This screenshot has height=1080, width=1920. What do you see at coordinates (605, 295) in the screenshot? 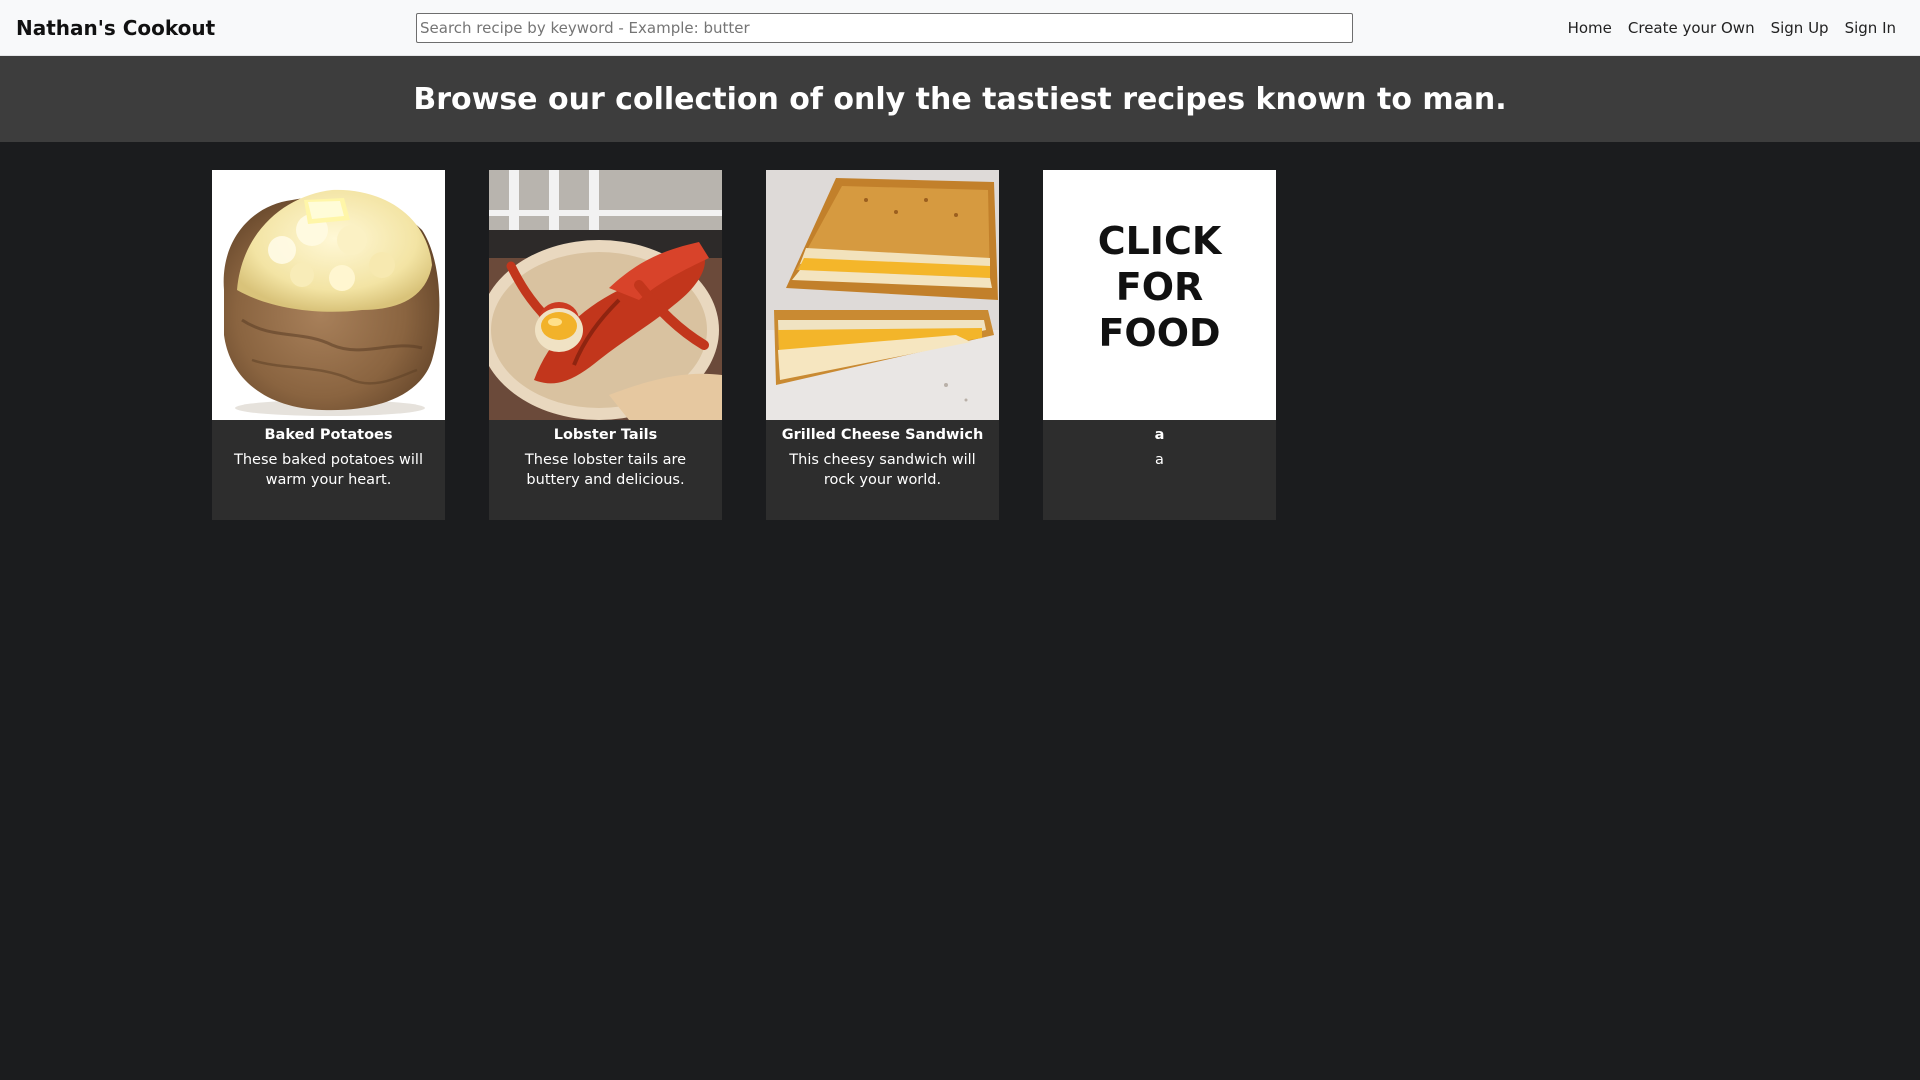
I see `lobster-image` at bounding box center [605, 295].